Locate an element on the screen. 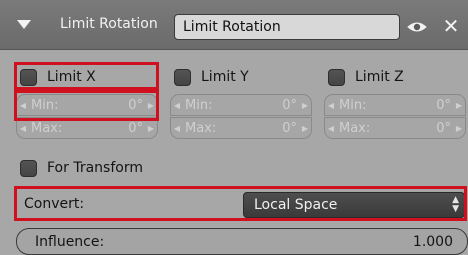 Image resolution: width=468 pixels, height=255 pixels. collapse-triangle-icon is located at coordinates (24, 24).